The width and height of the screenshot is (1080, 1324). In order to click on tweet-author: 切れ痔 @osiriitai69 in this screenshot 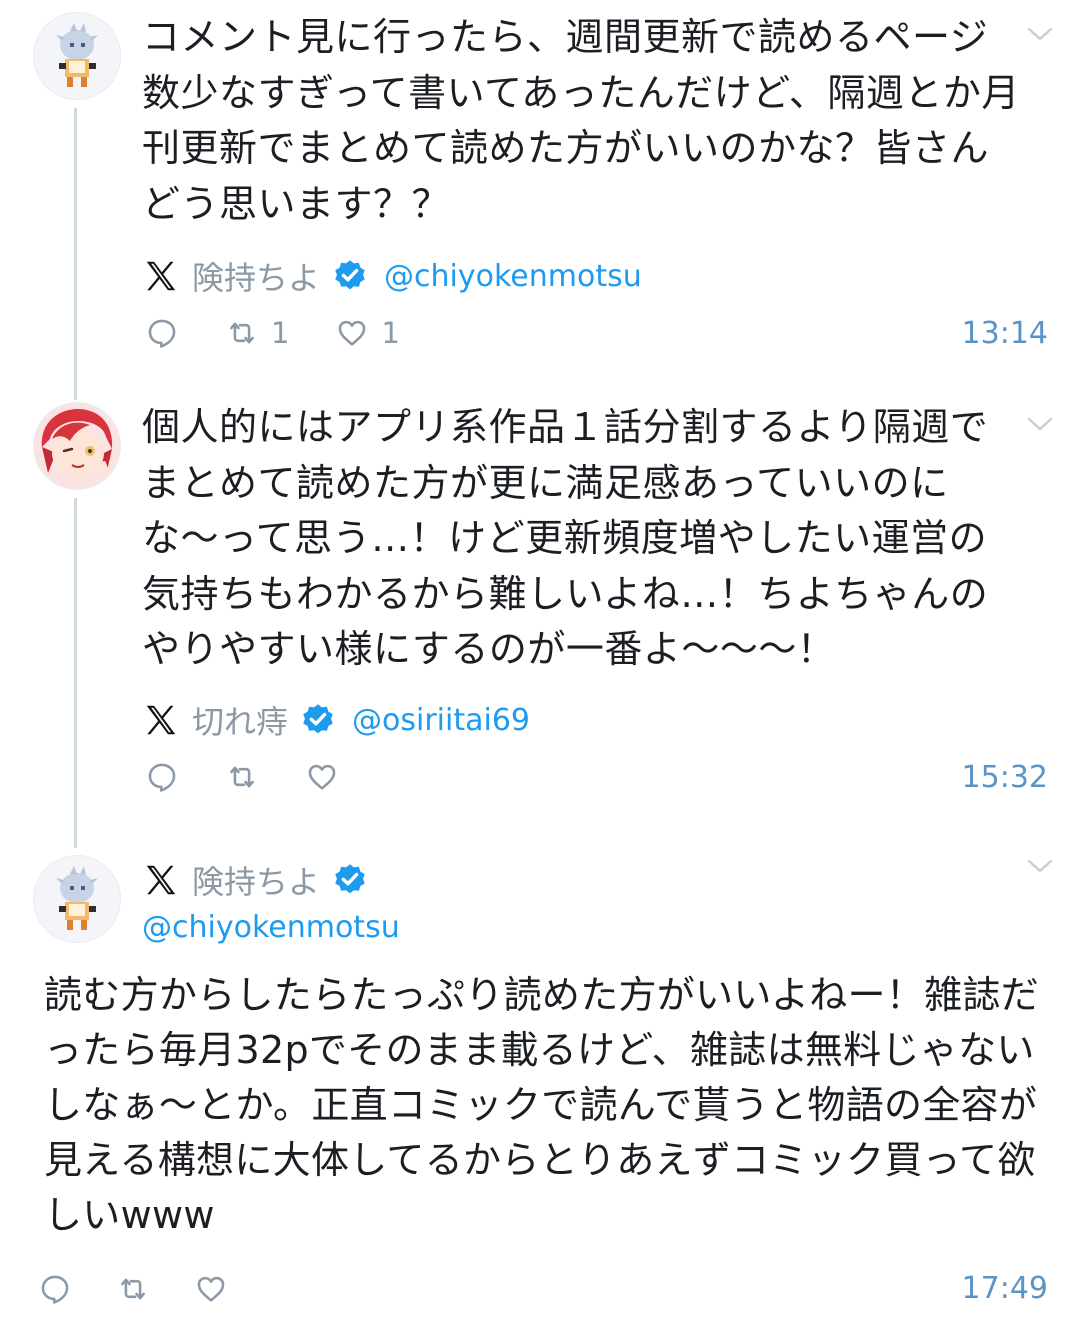, I will do `click(336, 720)`.